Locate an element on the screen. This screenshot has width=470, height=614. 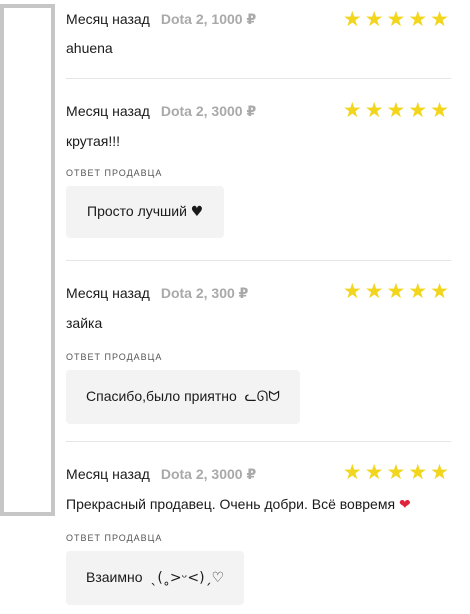
cat-emoticon-icon: ᓚᘏᗢ is located at coordinates (262, 397).